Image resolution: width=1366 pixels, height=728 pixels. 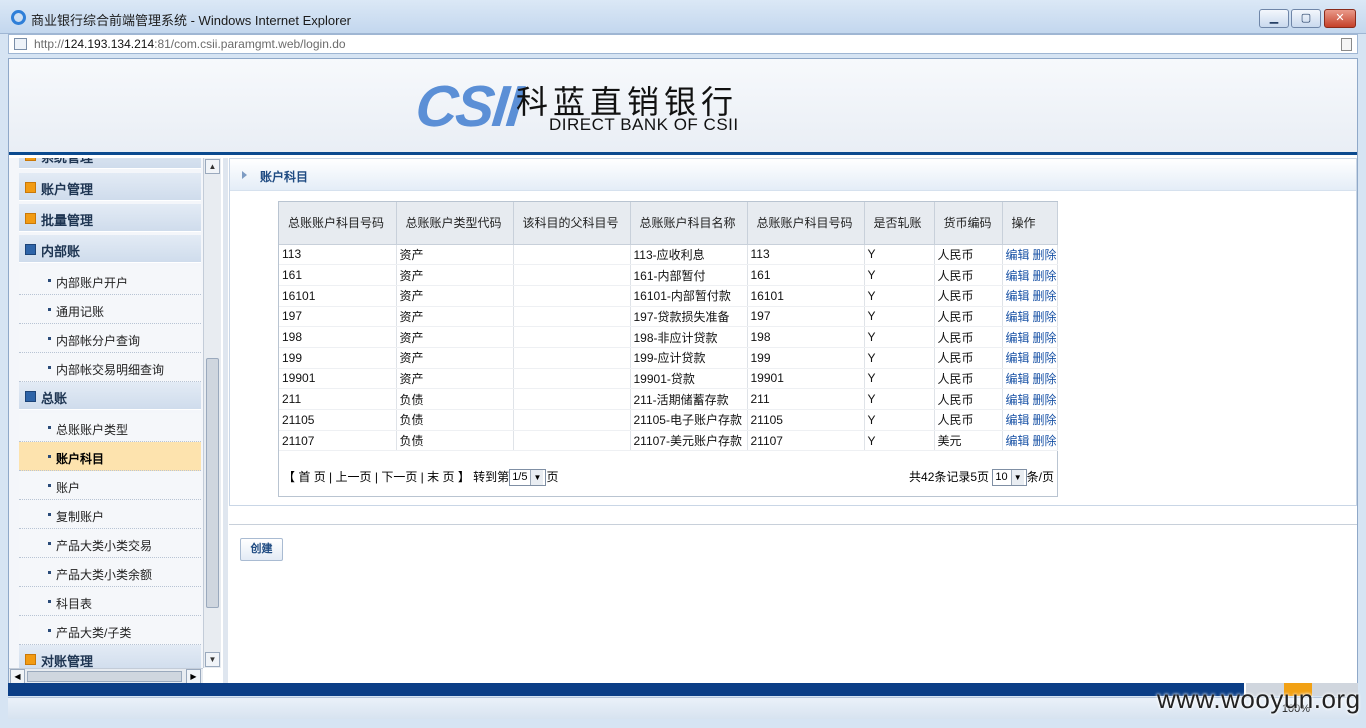 What do you see at coordinates (1017, 478) in the screenshot?
I see `chevron-down-icon: ▼` at bounding box center [1017, 478].